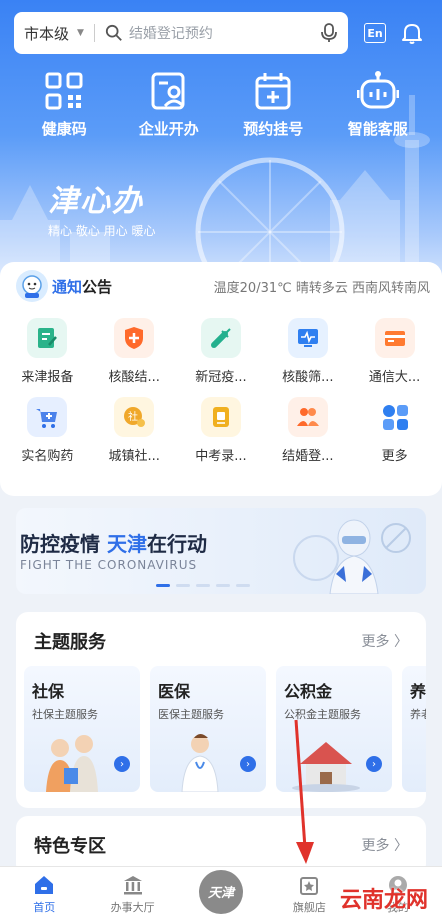  I want to click on language-toggle-button: En, so click(375, 33).